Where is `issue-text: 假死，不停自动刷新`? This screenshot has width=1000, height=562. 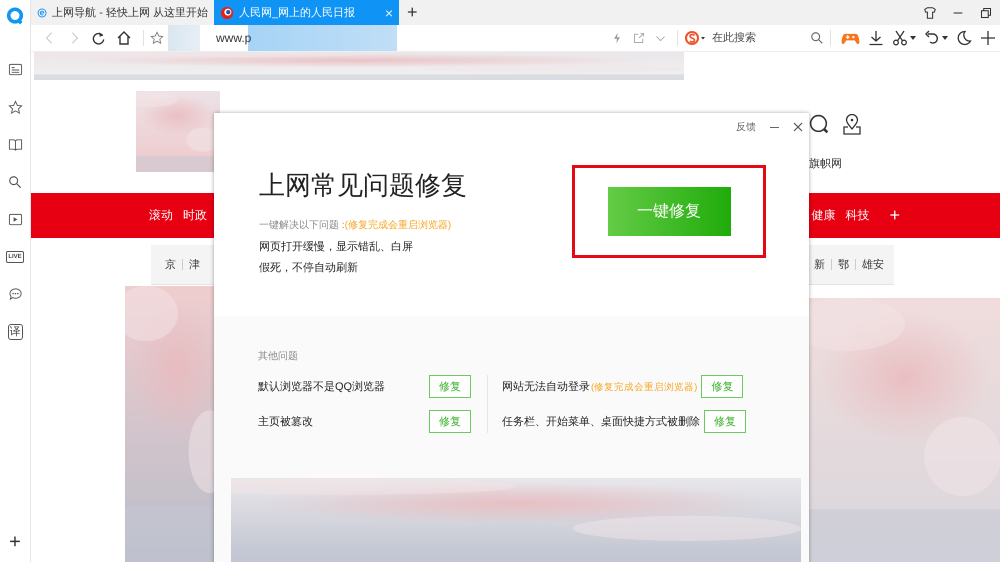
issue-text: 假死，不停自动刷新 is located at coordinates (309, 268).